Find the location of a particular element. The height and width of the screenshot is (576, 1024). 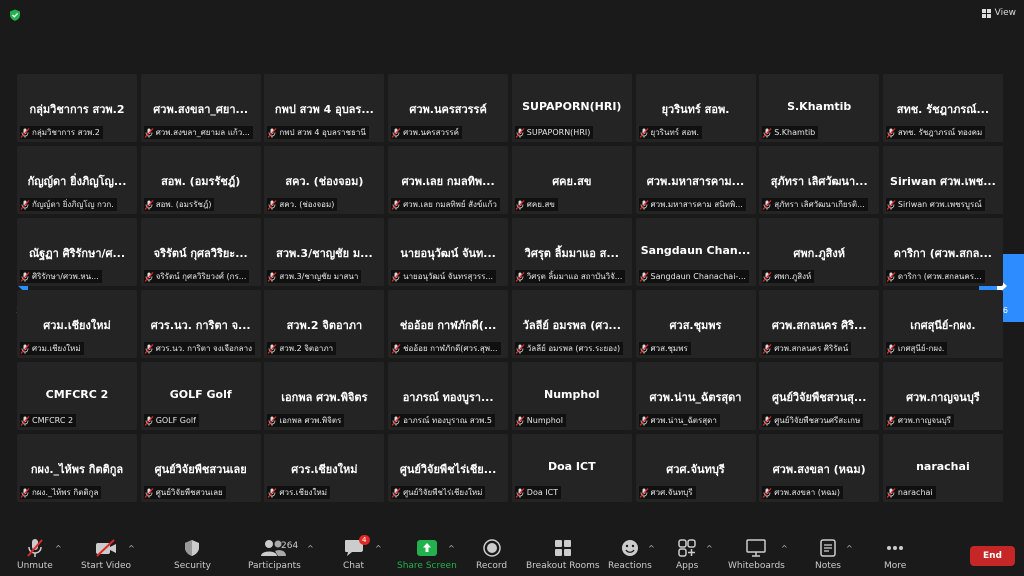

participant-tile: ศวศ.จันทบุรี ศวศ.จันทบุรี is located at coordinates (695, 468).